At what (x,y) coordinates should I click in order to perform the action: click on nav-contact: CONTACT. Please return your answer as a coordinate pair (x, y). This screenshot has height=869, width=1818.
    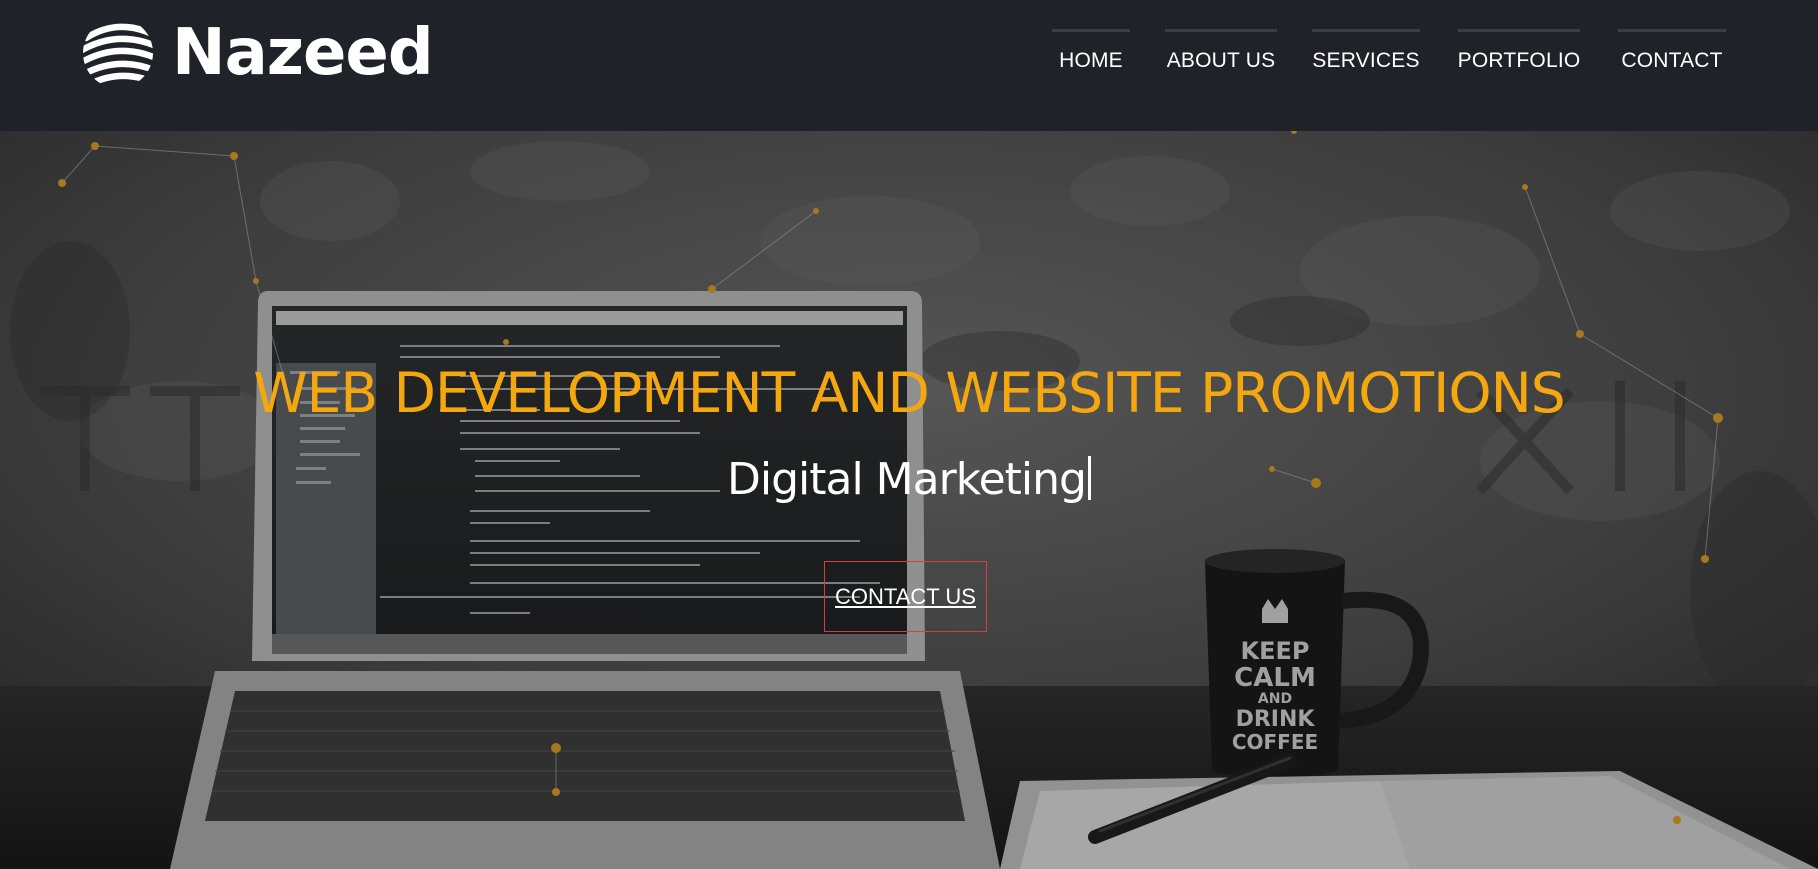
    Looking at the image, I should click on (1672, 61).